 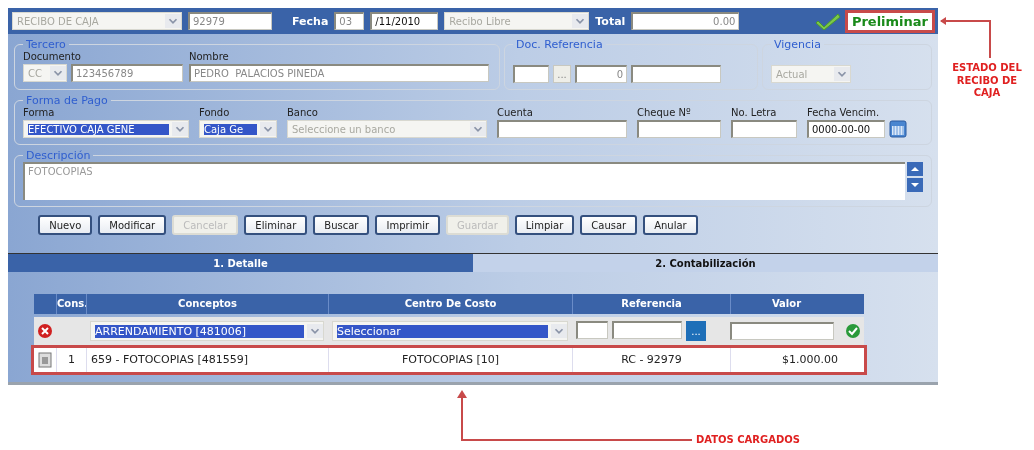 What do you see at coordinates (748, 440) in the screenshot?
I see `annotation-label: DATOS CARGADOS` at bounding box center [748, 440].